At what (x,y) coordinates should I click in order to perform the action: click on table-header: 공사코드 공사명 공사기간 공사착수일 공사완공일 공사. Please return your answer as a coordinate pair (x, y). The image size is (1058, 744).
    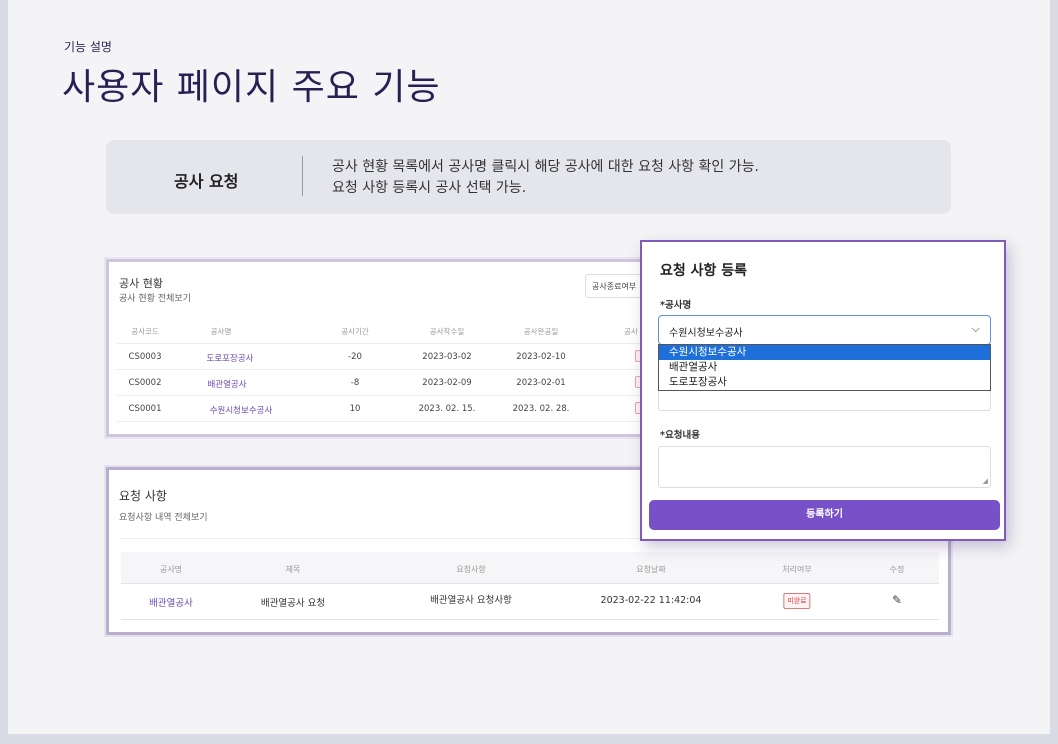
    Looking at the image, I should click on (382, 331).